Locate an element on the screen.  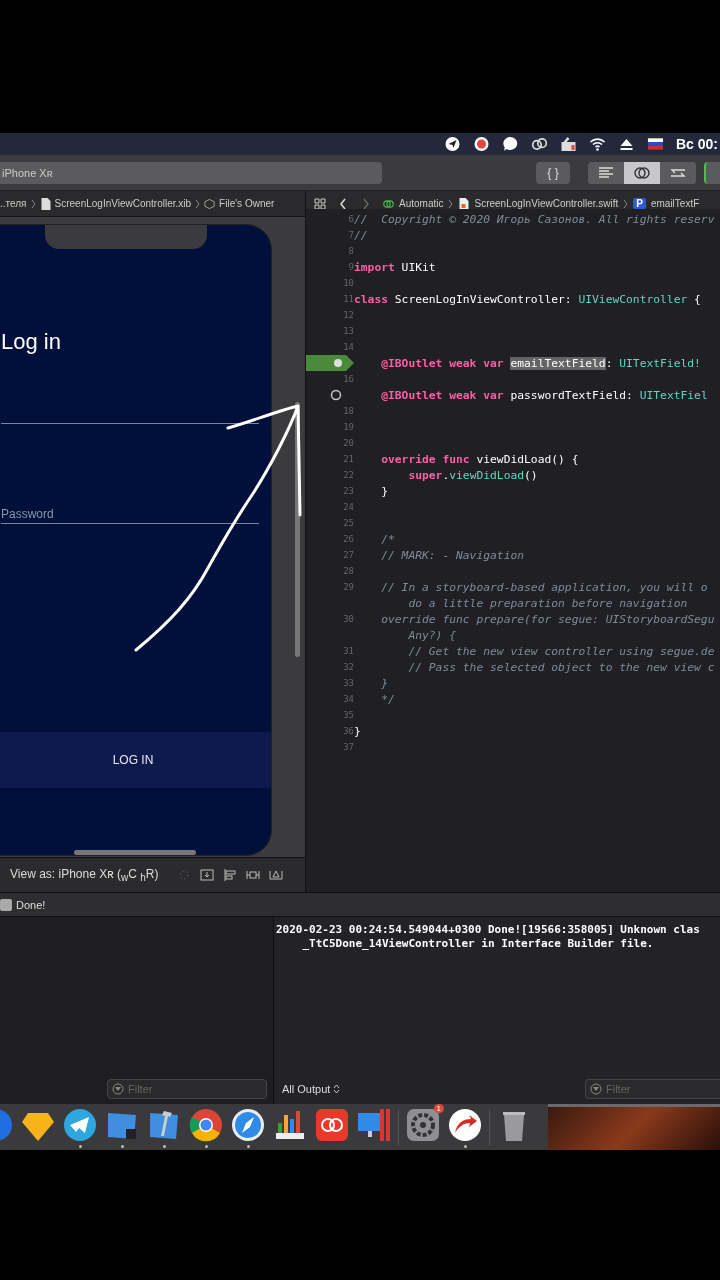
line-number: 28 is located at coordinates (348, 571).